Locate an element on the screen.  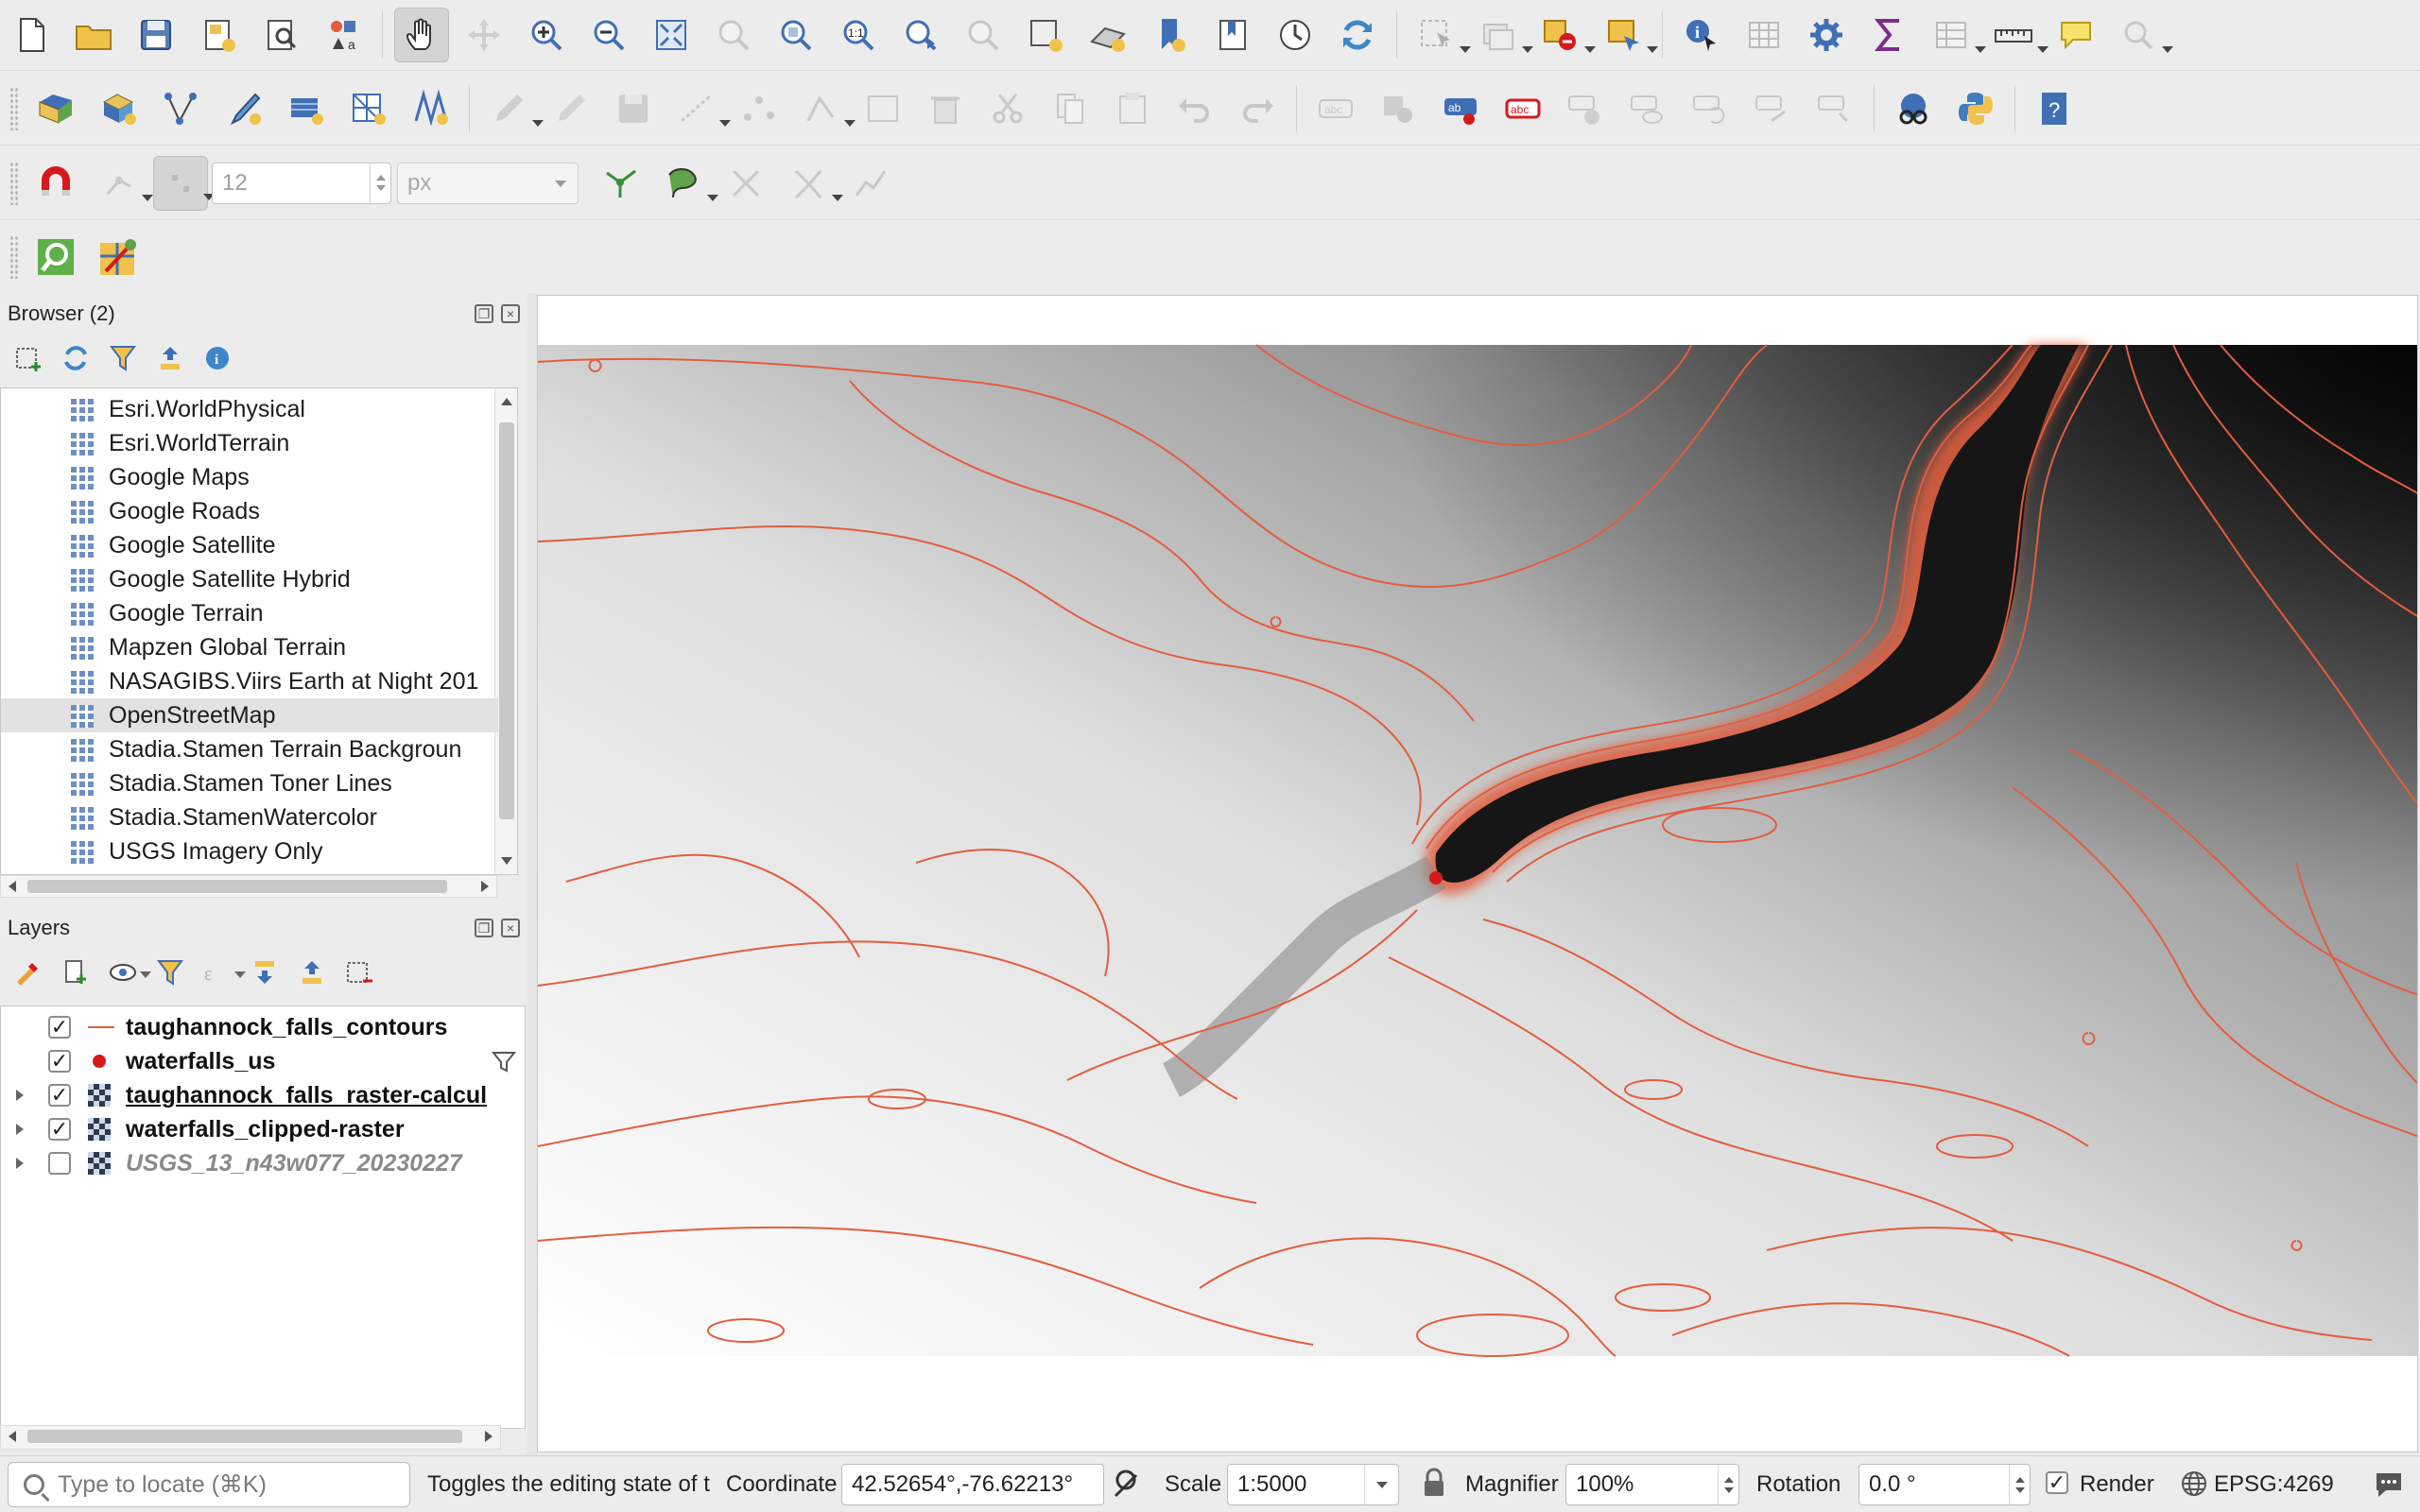
render-checkbox: ✓ is located at coordinates (2057, 1482).